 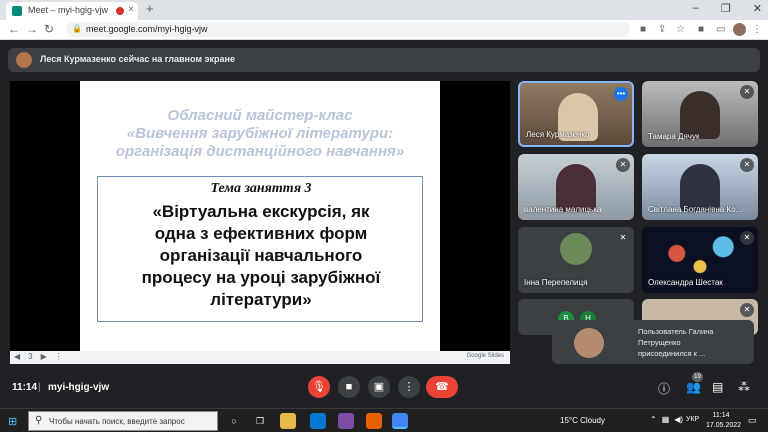 What do you see at coordinates (260, 133) in the screenshot?
I see `slide-heading-line: «Вивчення зарубіжної літератури:` at bounding box center [260, 133].